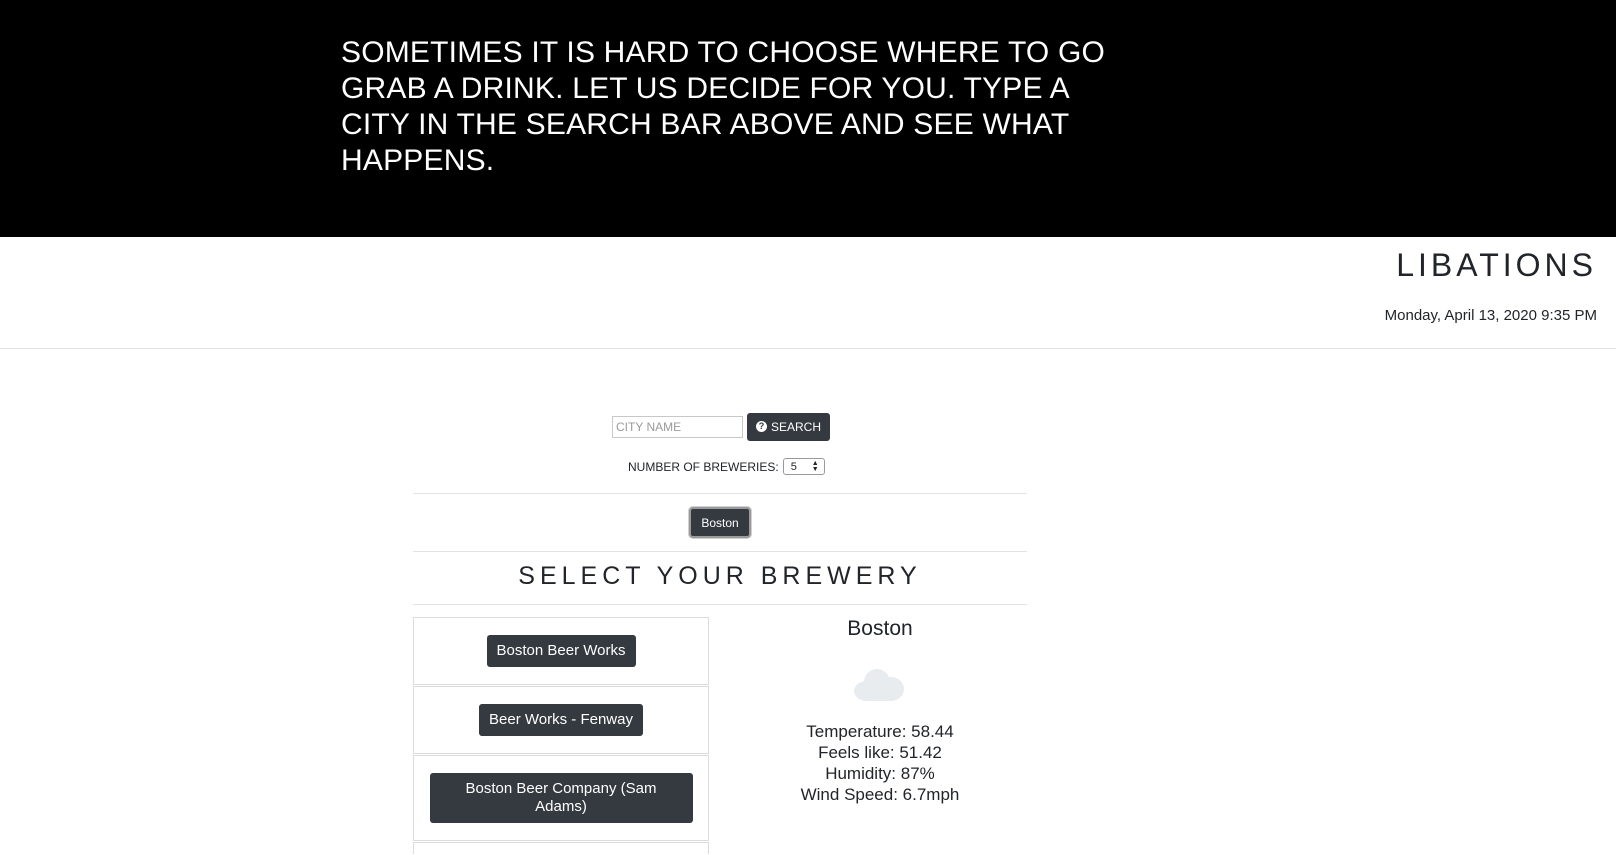 The image size is (1616, 855). Describe the element at coordinates (1490, 315) in the screenshot. I see `current-datetime: Monday, April 13, 2020 9:35 PM` at that location.